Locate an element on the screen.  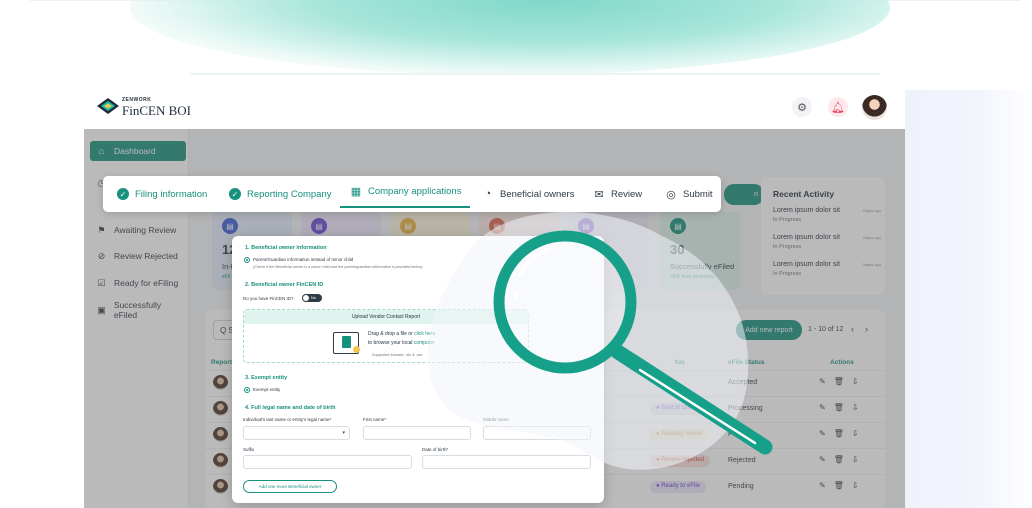
add-beneficial-owner-button: Add one more Beneficial owner is located at coordinates (290, 486).